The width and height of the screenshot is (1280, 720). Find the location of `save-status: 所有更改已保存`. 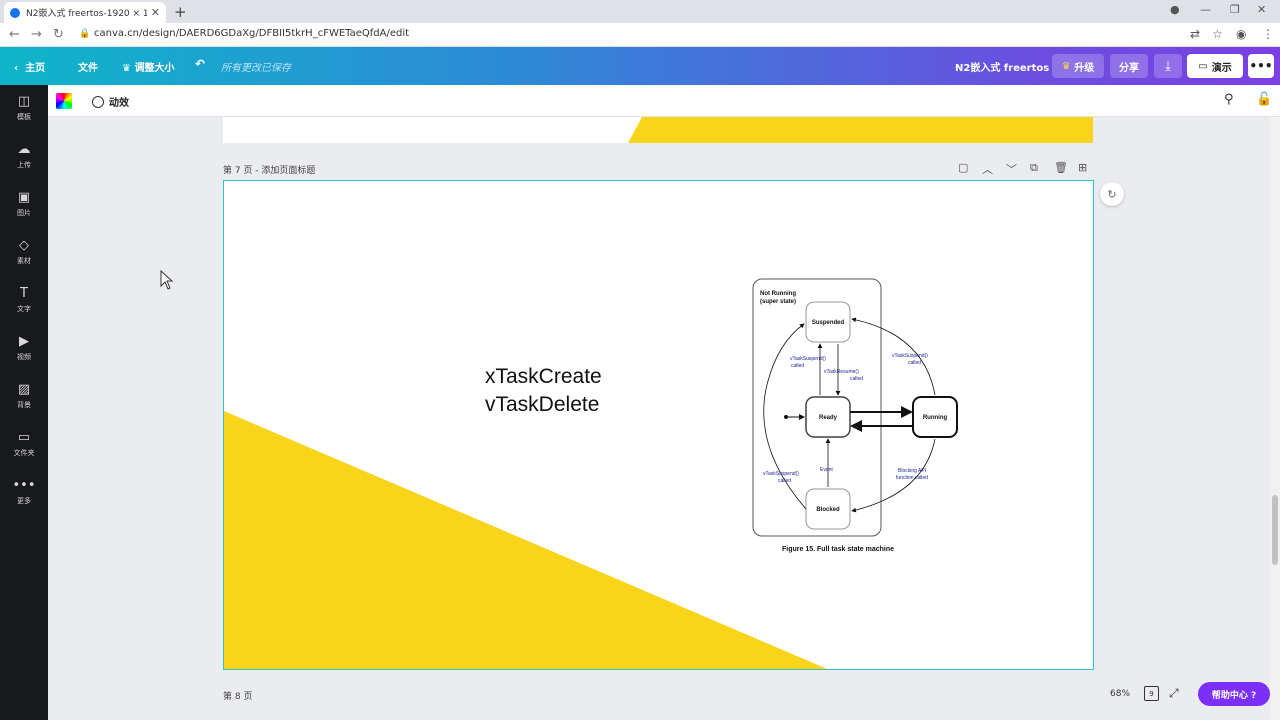

save-status: 所有更改已保存 is located at coordinates (256, 68).